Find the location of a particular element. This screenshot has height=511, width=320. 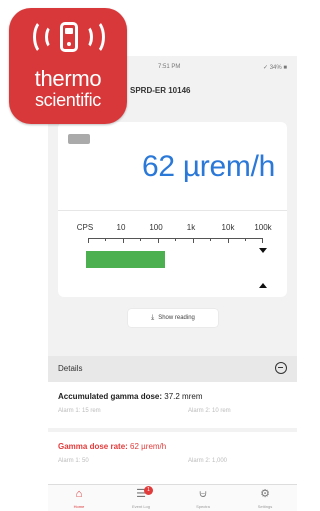

dose-rate-text: Gamma dose rate: 62 µrem/h is located at coordinates (112, 446).